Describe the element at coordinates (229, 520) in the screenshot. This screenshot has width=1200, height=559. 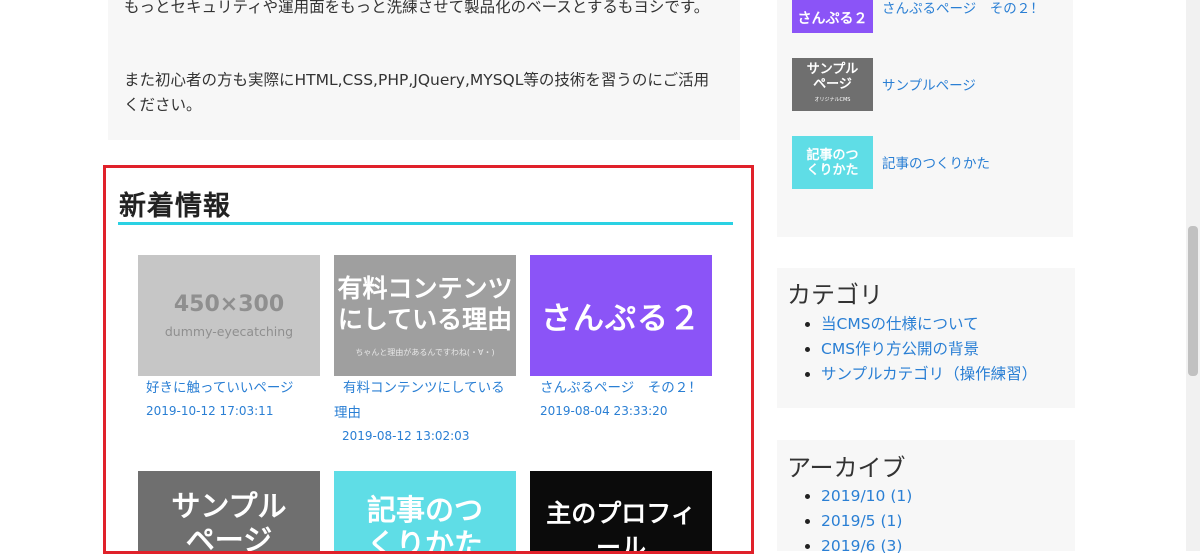
I see `thumb-4-main-text: サンプルページ` at that location.